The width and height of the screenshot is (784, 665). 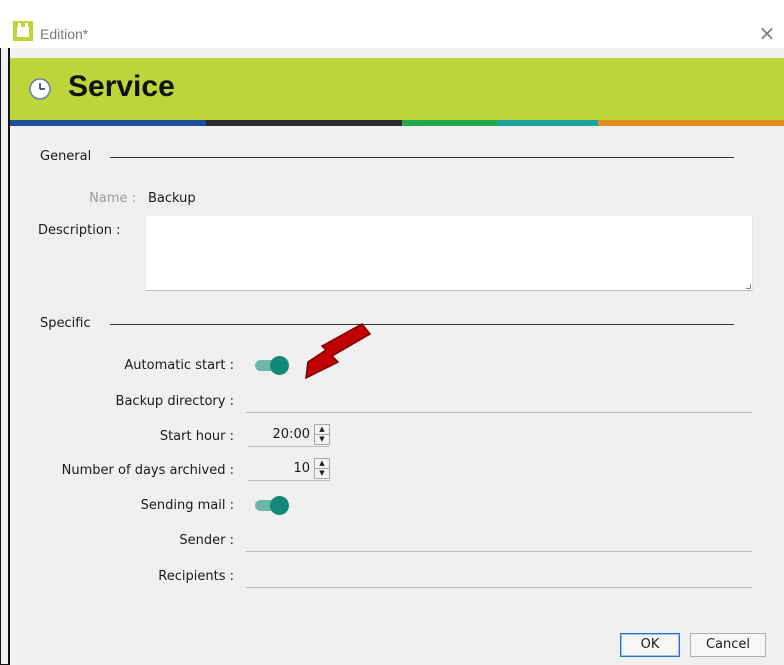 What do you see at coordinates (322, 464) in the screenshot?
I see `days-archived-up-icon: ▲` at bounding box center [322, 464].